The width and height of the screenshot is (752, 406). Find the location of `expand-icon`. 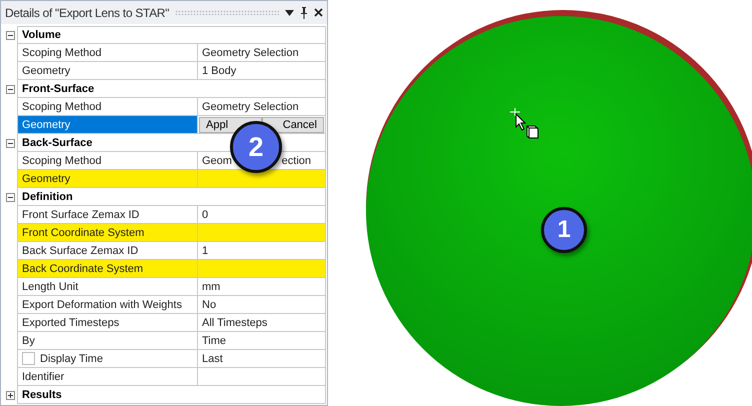

expand-icon is located at coordinates (10, 395).